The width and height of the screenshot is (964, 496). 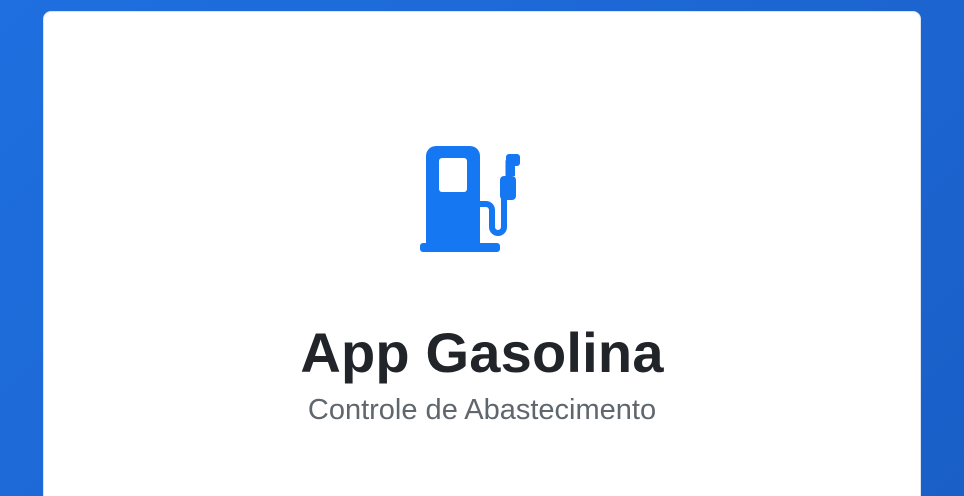 I want to click on app-title: App Gasolina, so click(x=482, y=352).